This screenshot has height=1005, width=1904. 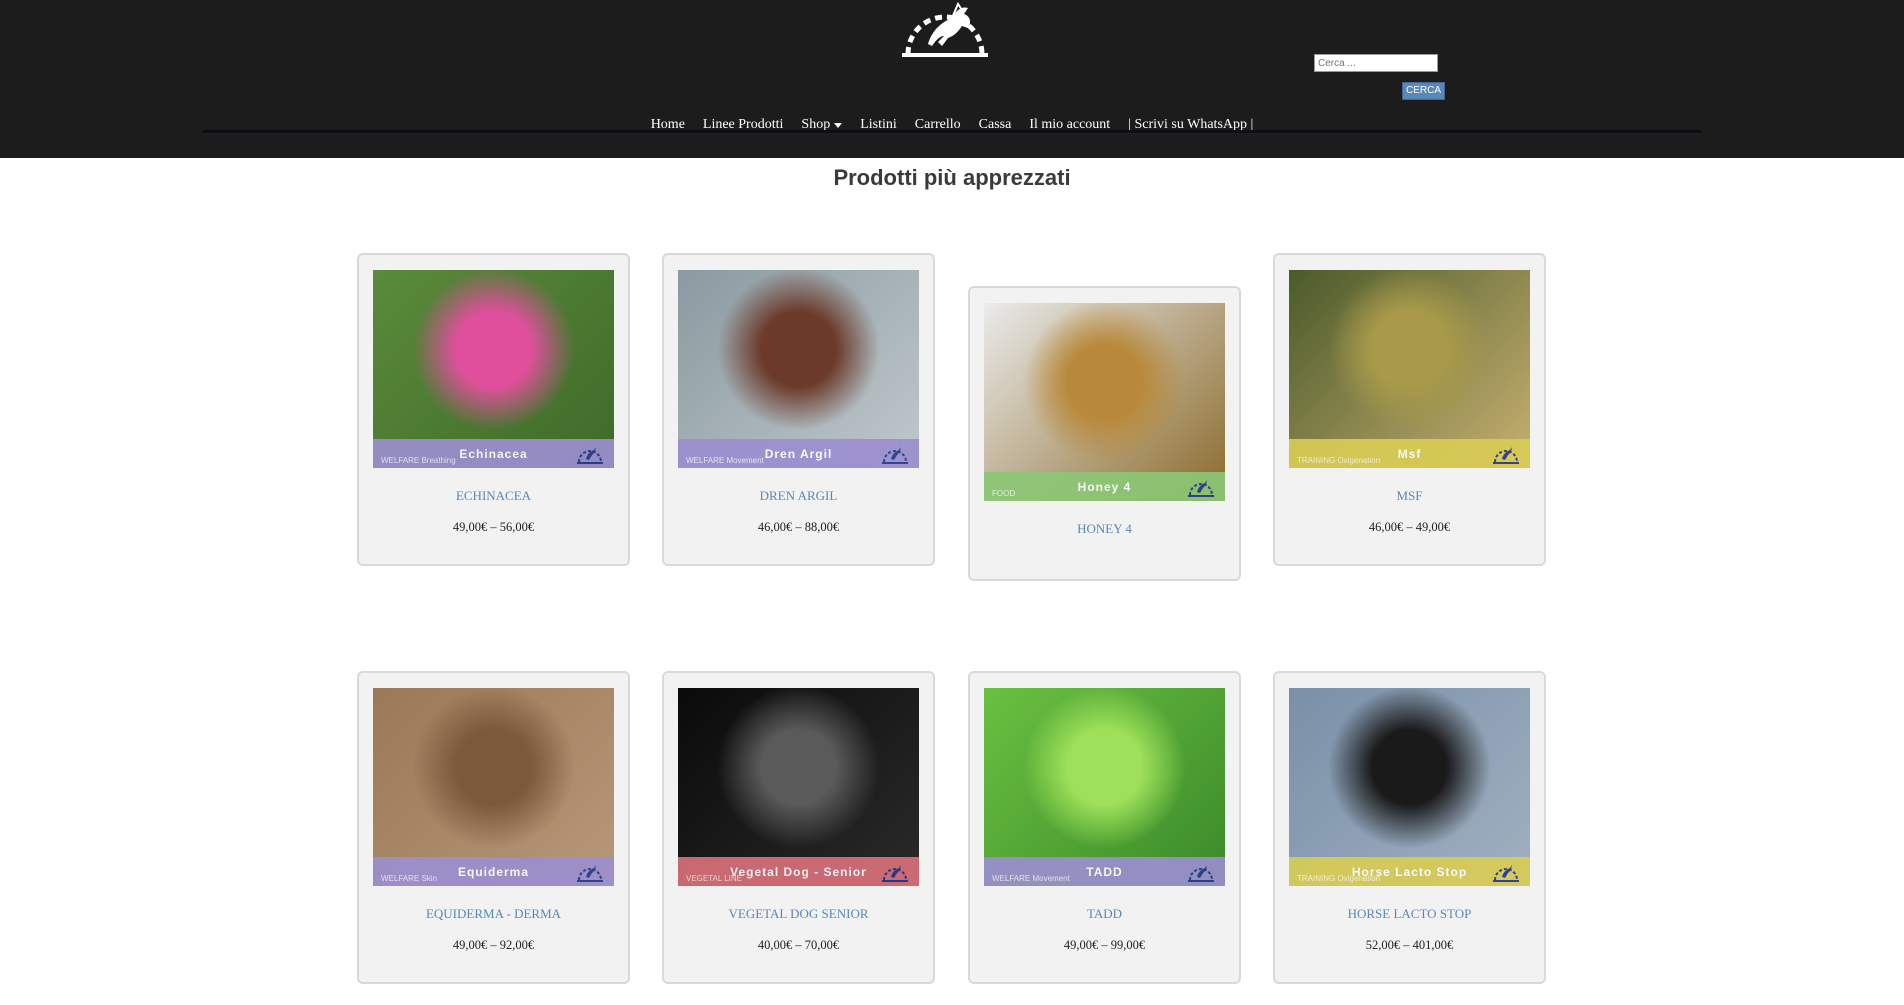 I want to click on product-band: FOOD Honey 4, so click(x=1104, y=486).